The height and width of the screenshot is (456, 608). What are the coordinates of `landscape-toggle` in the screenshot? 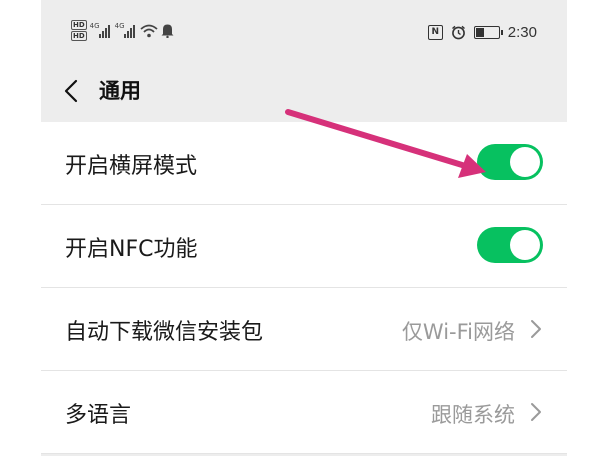 It's located at (510, 162).